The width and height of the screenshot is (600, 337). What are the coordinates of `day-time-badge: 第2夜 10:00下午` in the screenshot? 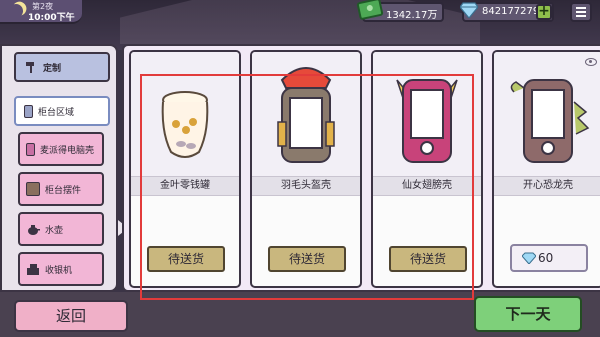 It's located at (41, 12).